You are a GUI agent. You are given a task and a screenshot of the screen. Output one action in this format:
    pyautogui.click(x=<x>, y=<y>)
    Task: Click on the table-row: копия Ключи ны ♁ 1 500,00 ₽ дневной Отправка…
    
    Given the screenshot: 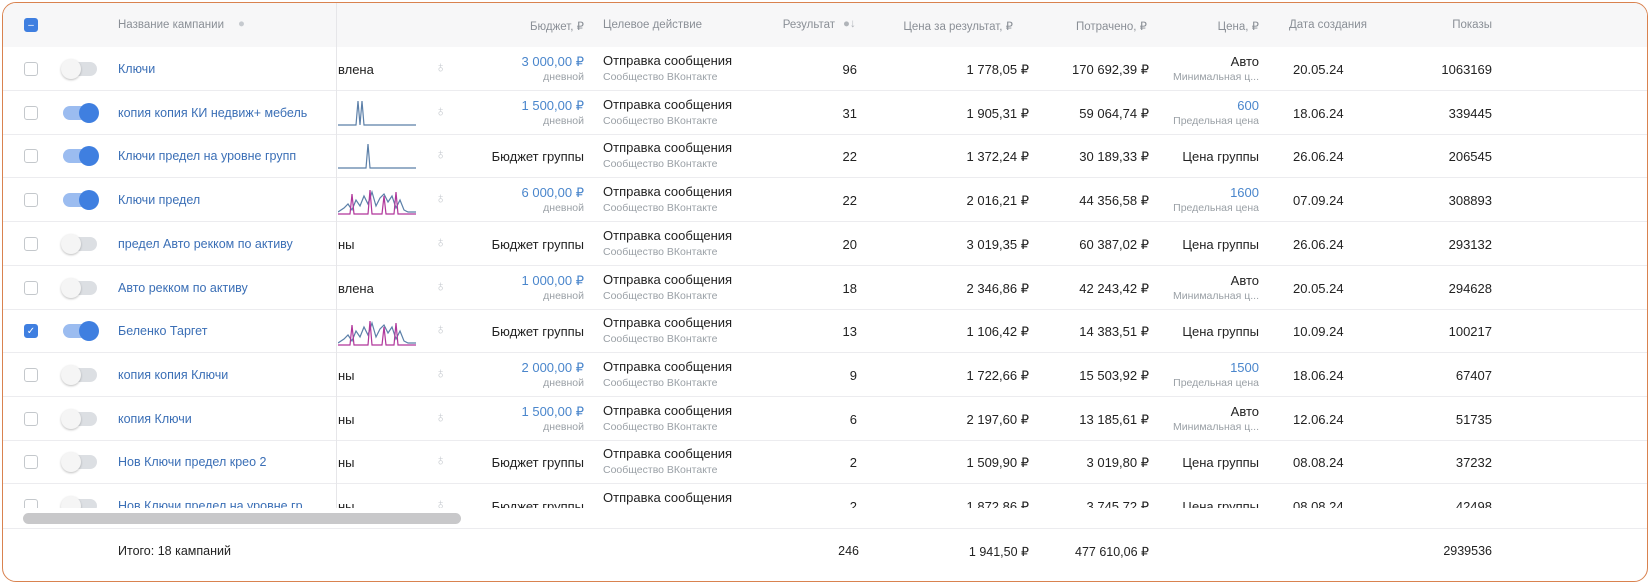 What is the action you would take?
    pyautogui.click(x=825, y=419)
    